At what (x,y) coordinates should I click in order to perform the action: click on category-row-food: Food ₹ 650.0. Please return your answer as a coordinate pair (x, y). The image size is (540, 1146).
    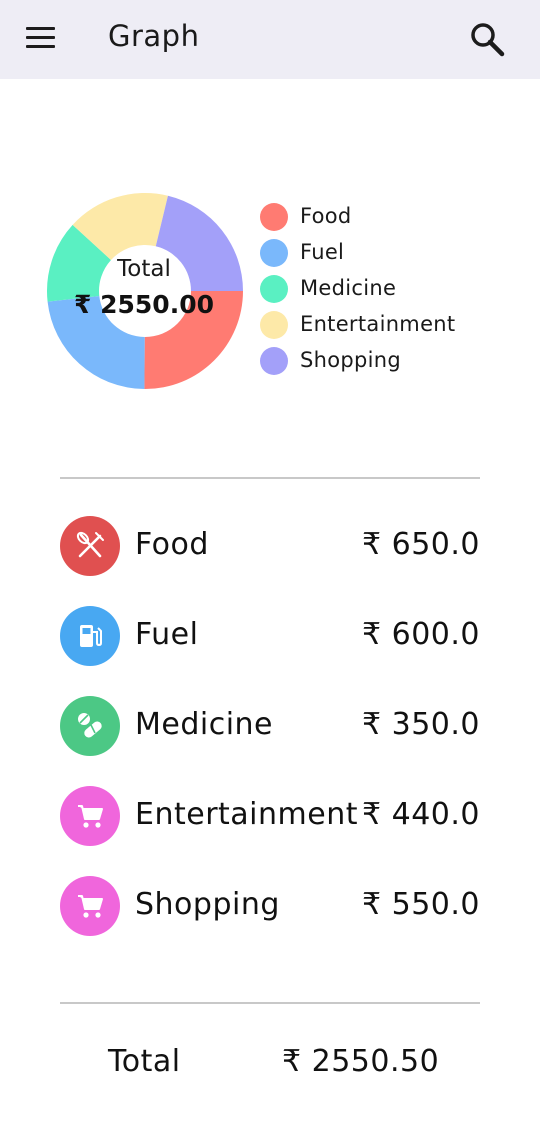
    Looking at the image, I should click on (270, 546).